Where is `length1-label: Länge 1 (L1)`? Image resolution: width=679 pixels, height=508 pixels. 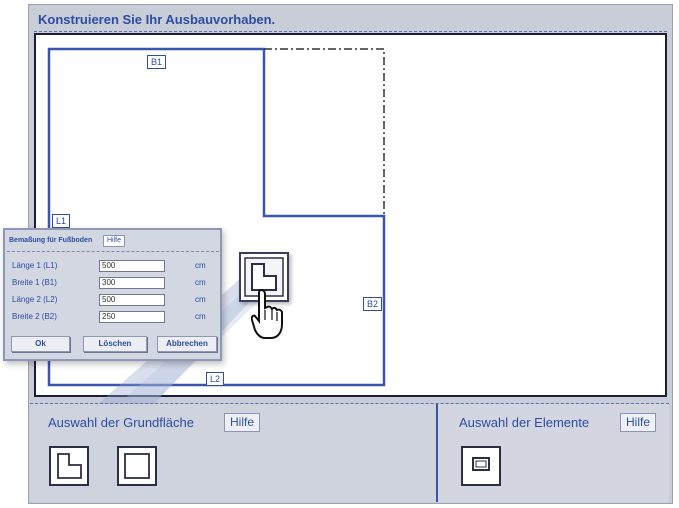 length1-label: Länge 1 (L1) is located at coordinates (35, 265).